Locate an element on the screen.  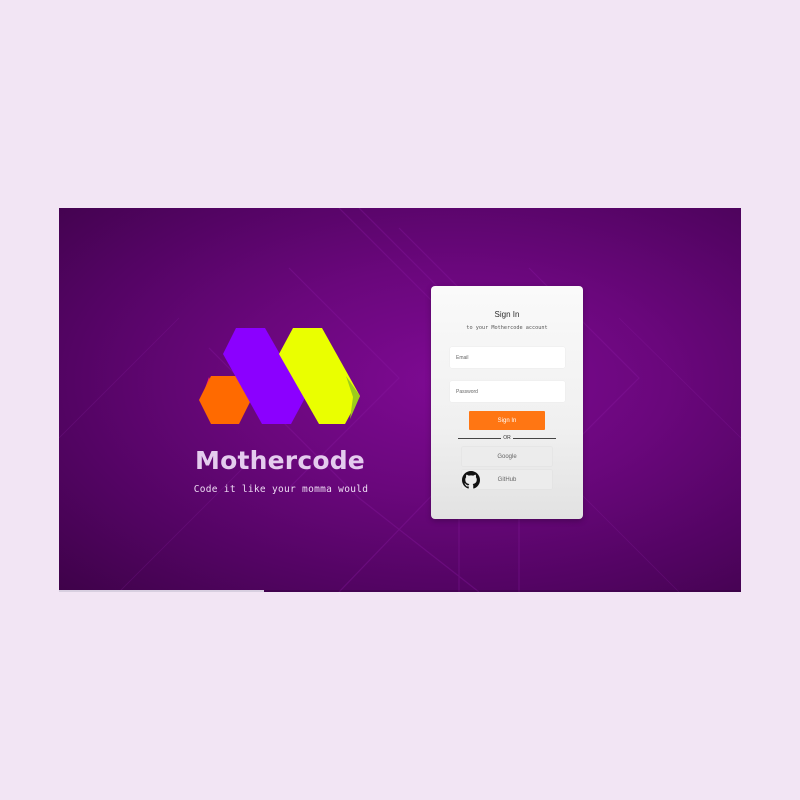
password-input is located at coordinates (507, 391).